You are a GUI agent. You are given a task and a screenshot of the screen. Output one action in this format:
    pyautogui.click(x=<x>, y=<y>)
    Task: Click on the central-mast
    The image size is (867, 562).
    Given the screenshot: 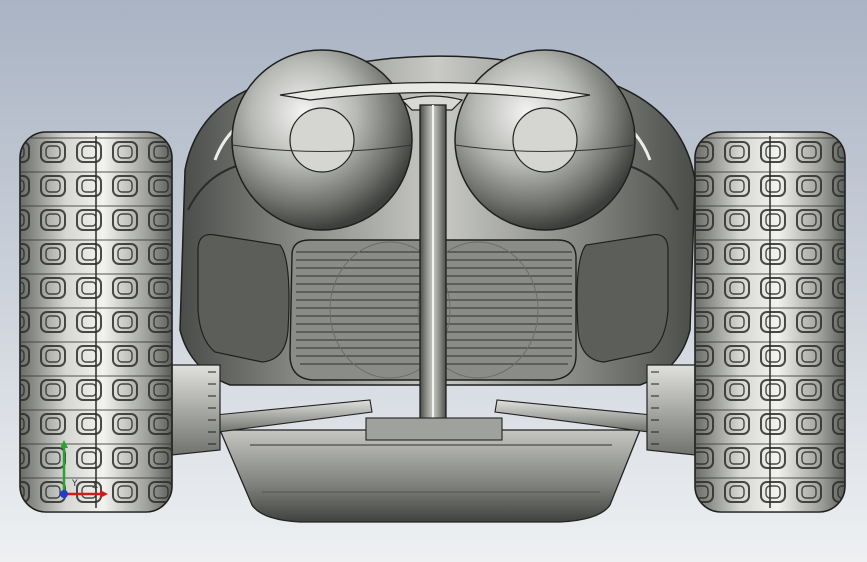 What is the action you would take?
    pyautogui.click(x=433, y=265)
    